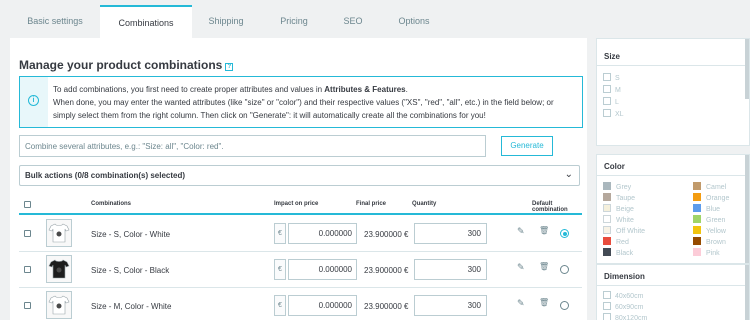  What do you see at coordinates (27, 204) in the screenshot?
I see `select-all-checkbox` at bounding box center [27, 204].